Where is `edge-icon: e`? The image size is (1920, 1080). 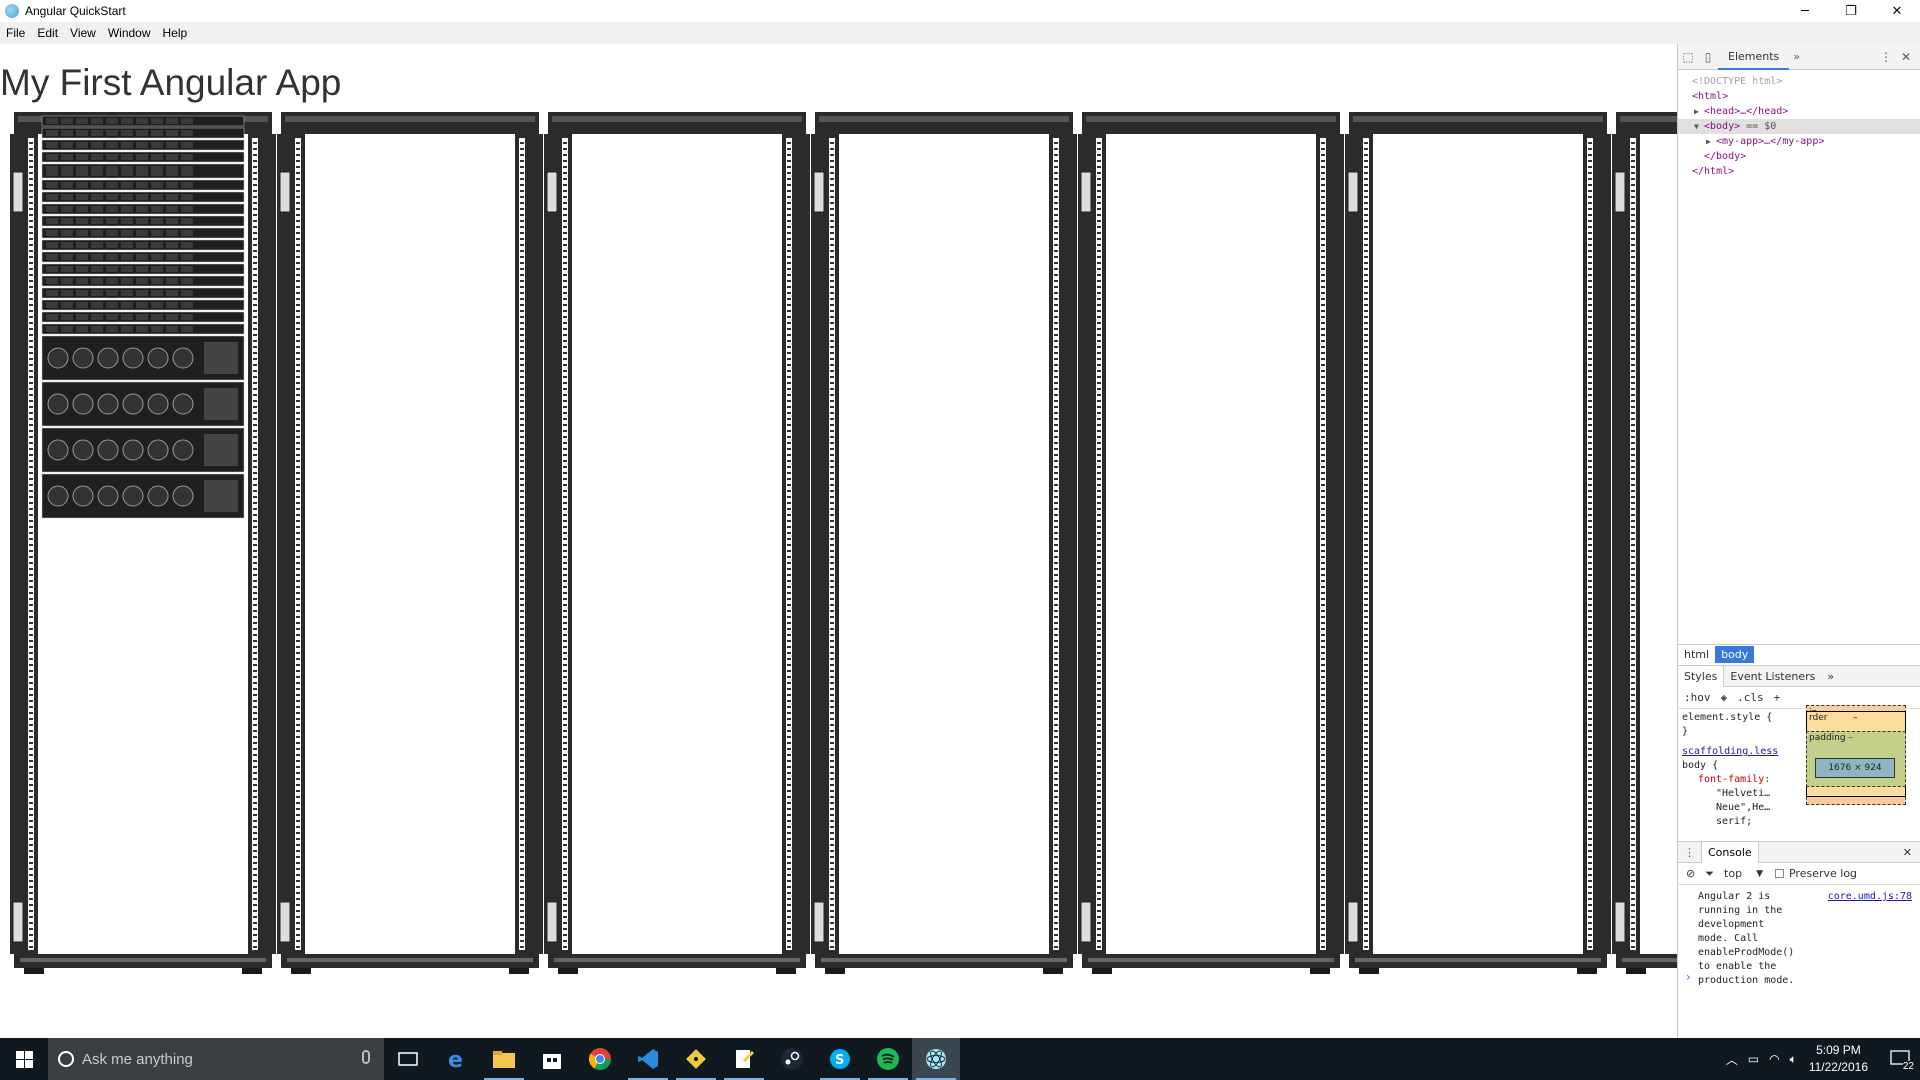 edge-icon: e is located at coordinates (456, 1059).